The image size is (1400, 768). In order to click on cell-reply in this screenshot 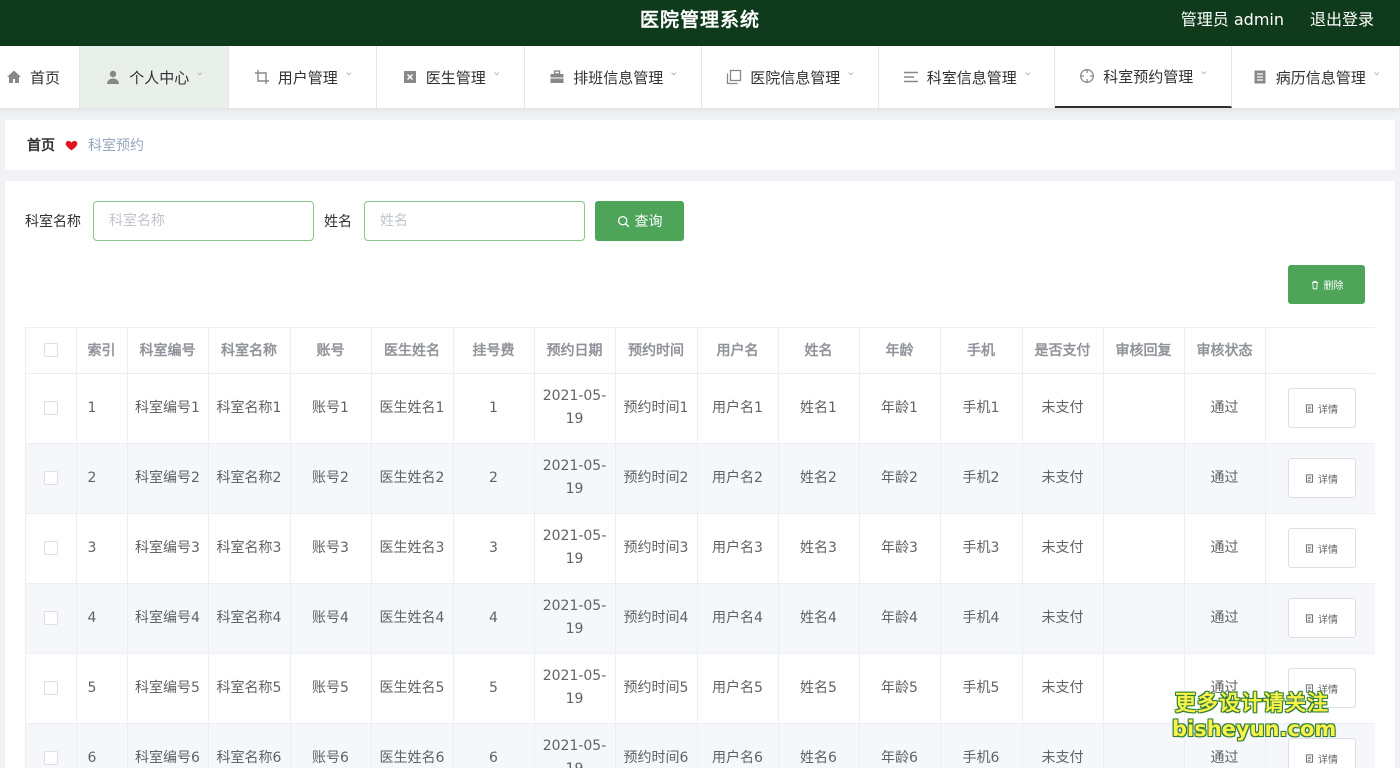, I will do `click(1144, 548)`.